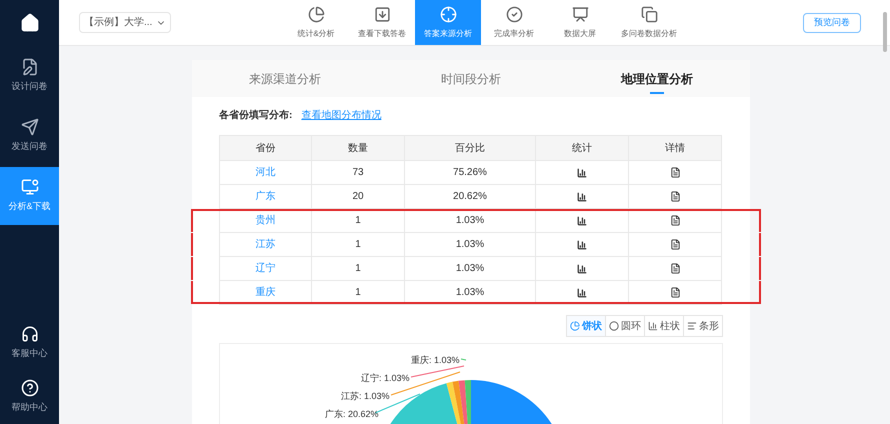 The height and width of the screenshot is (424, 890). I want to click on headphones-icon, so click(29, 334).